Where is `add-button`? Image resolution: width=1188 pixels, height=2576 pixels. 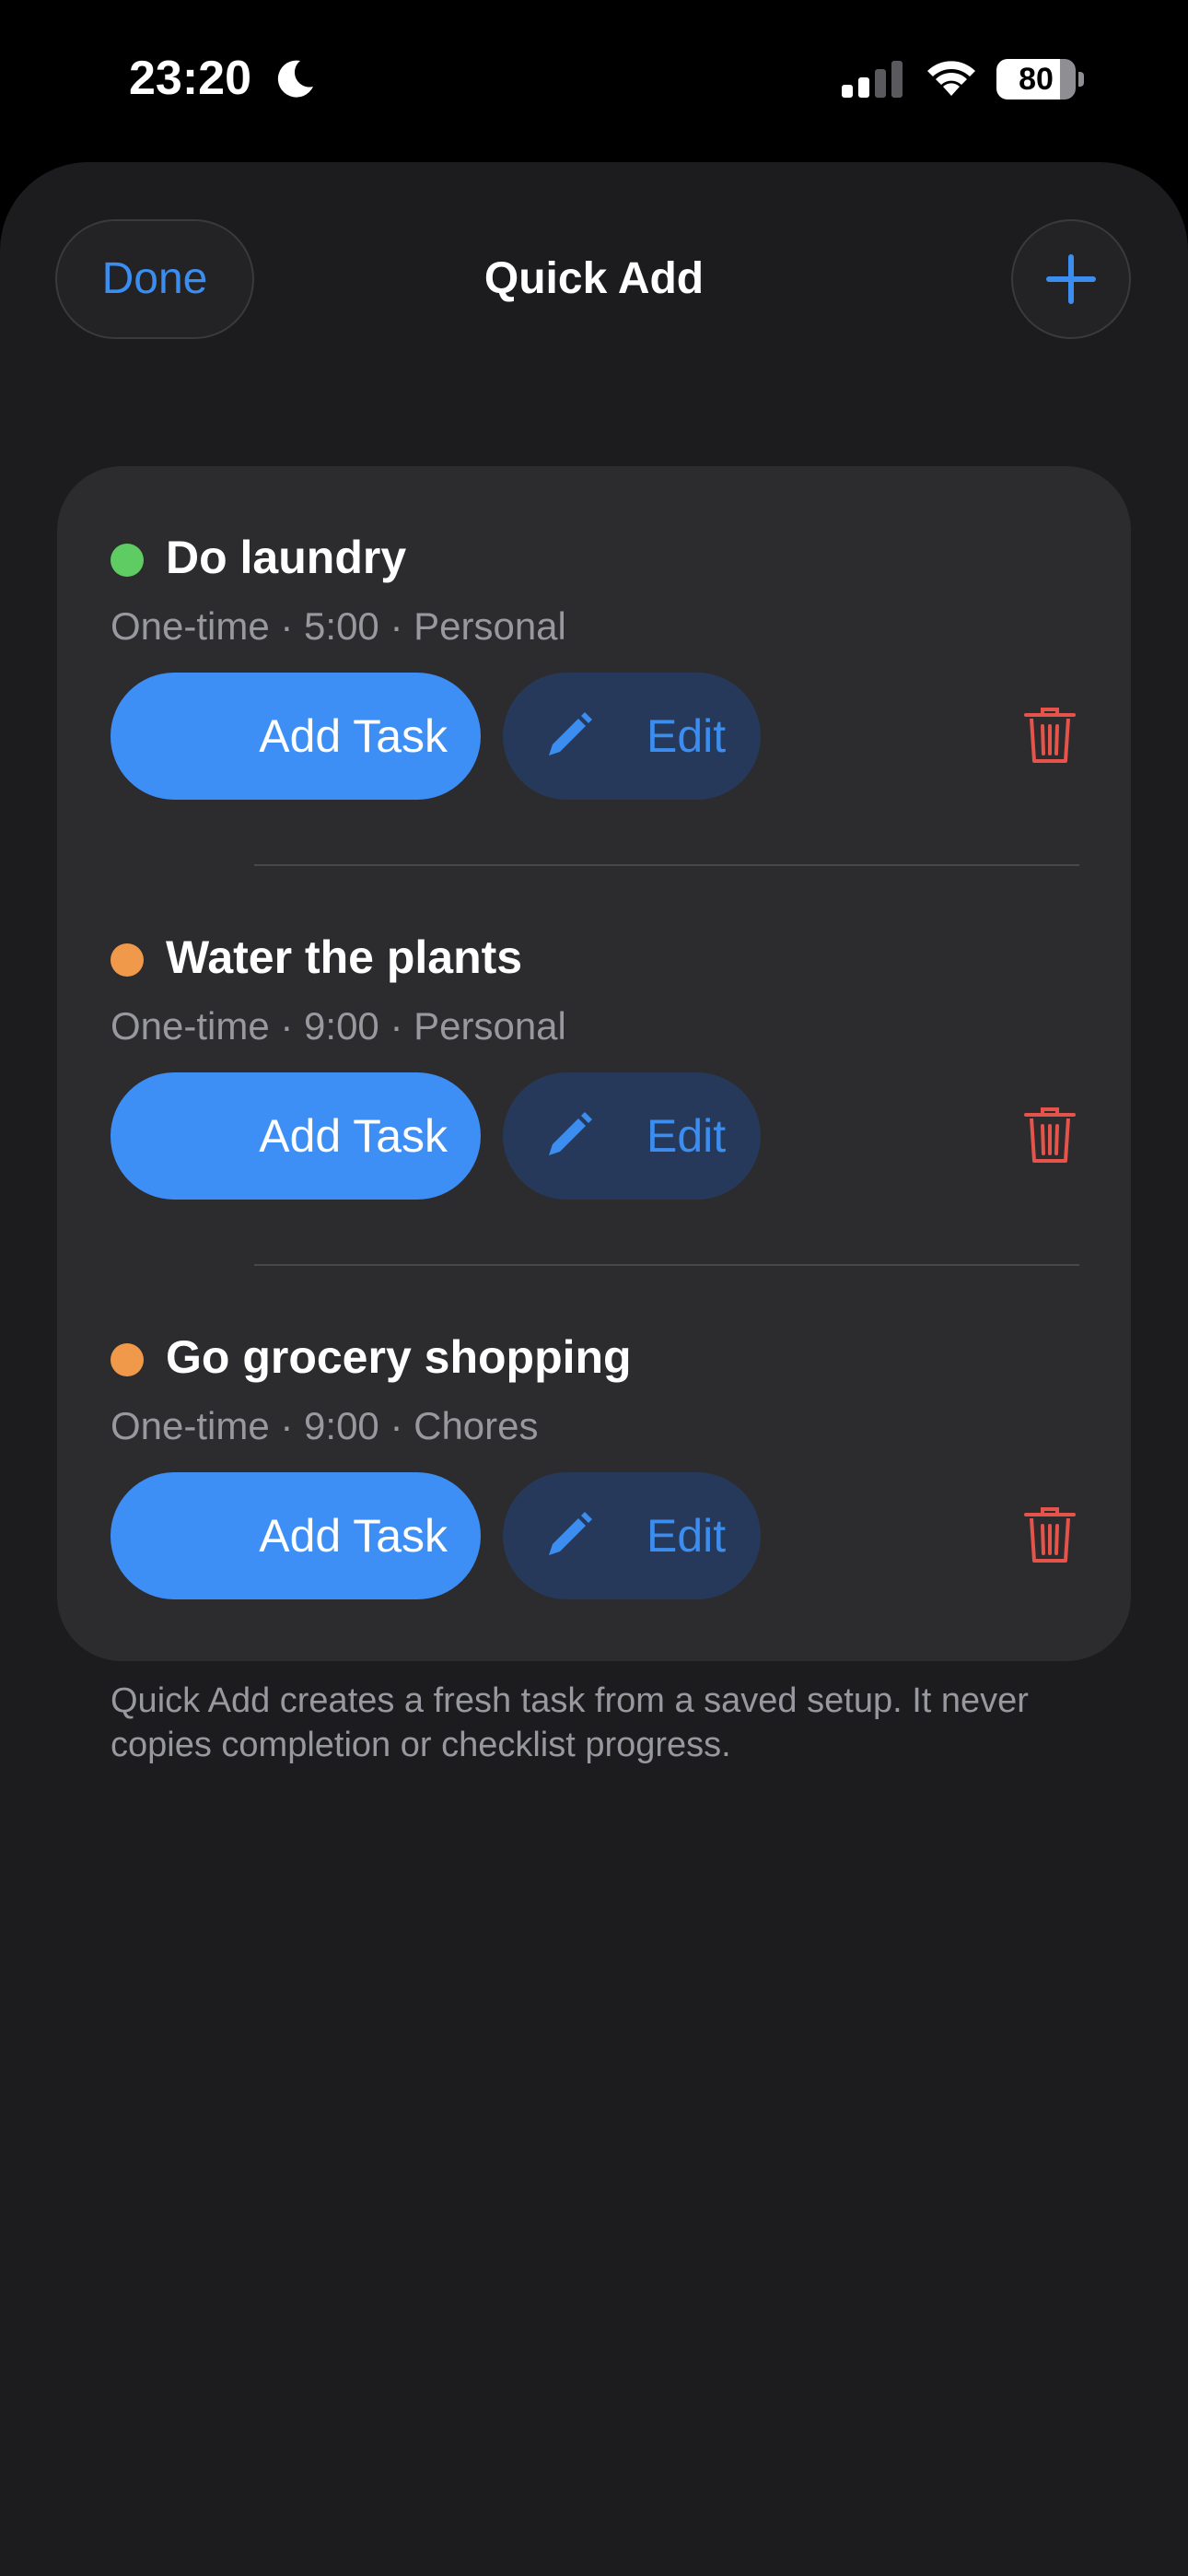
add-button is located at coordinates (1071, 279).